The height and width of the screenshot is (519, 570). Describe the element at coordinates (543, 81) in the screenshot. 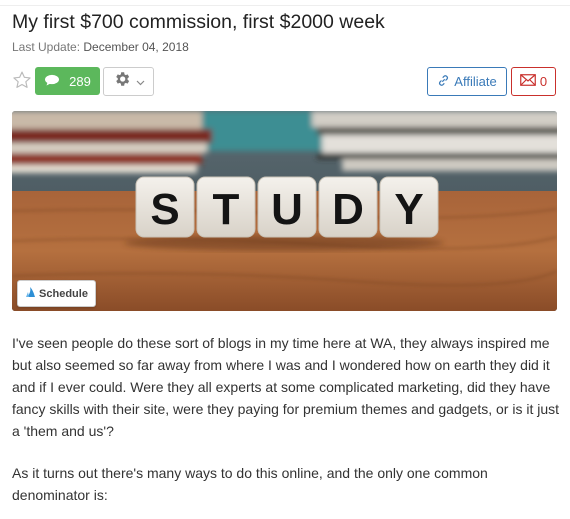

I see `message-count: 0` at that location.